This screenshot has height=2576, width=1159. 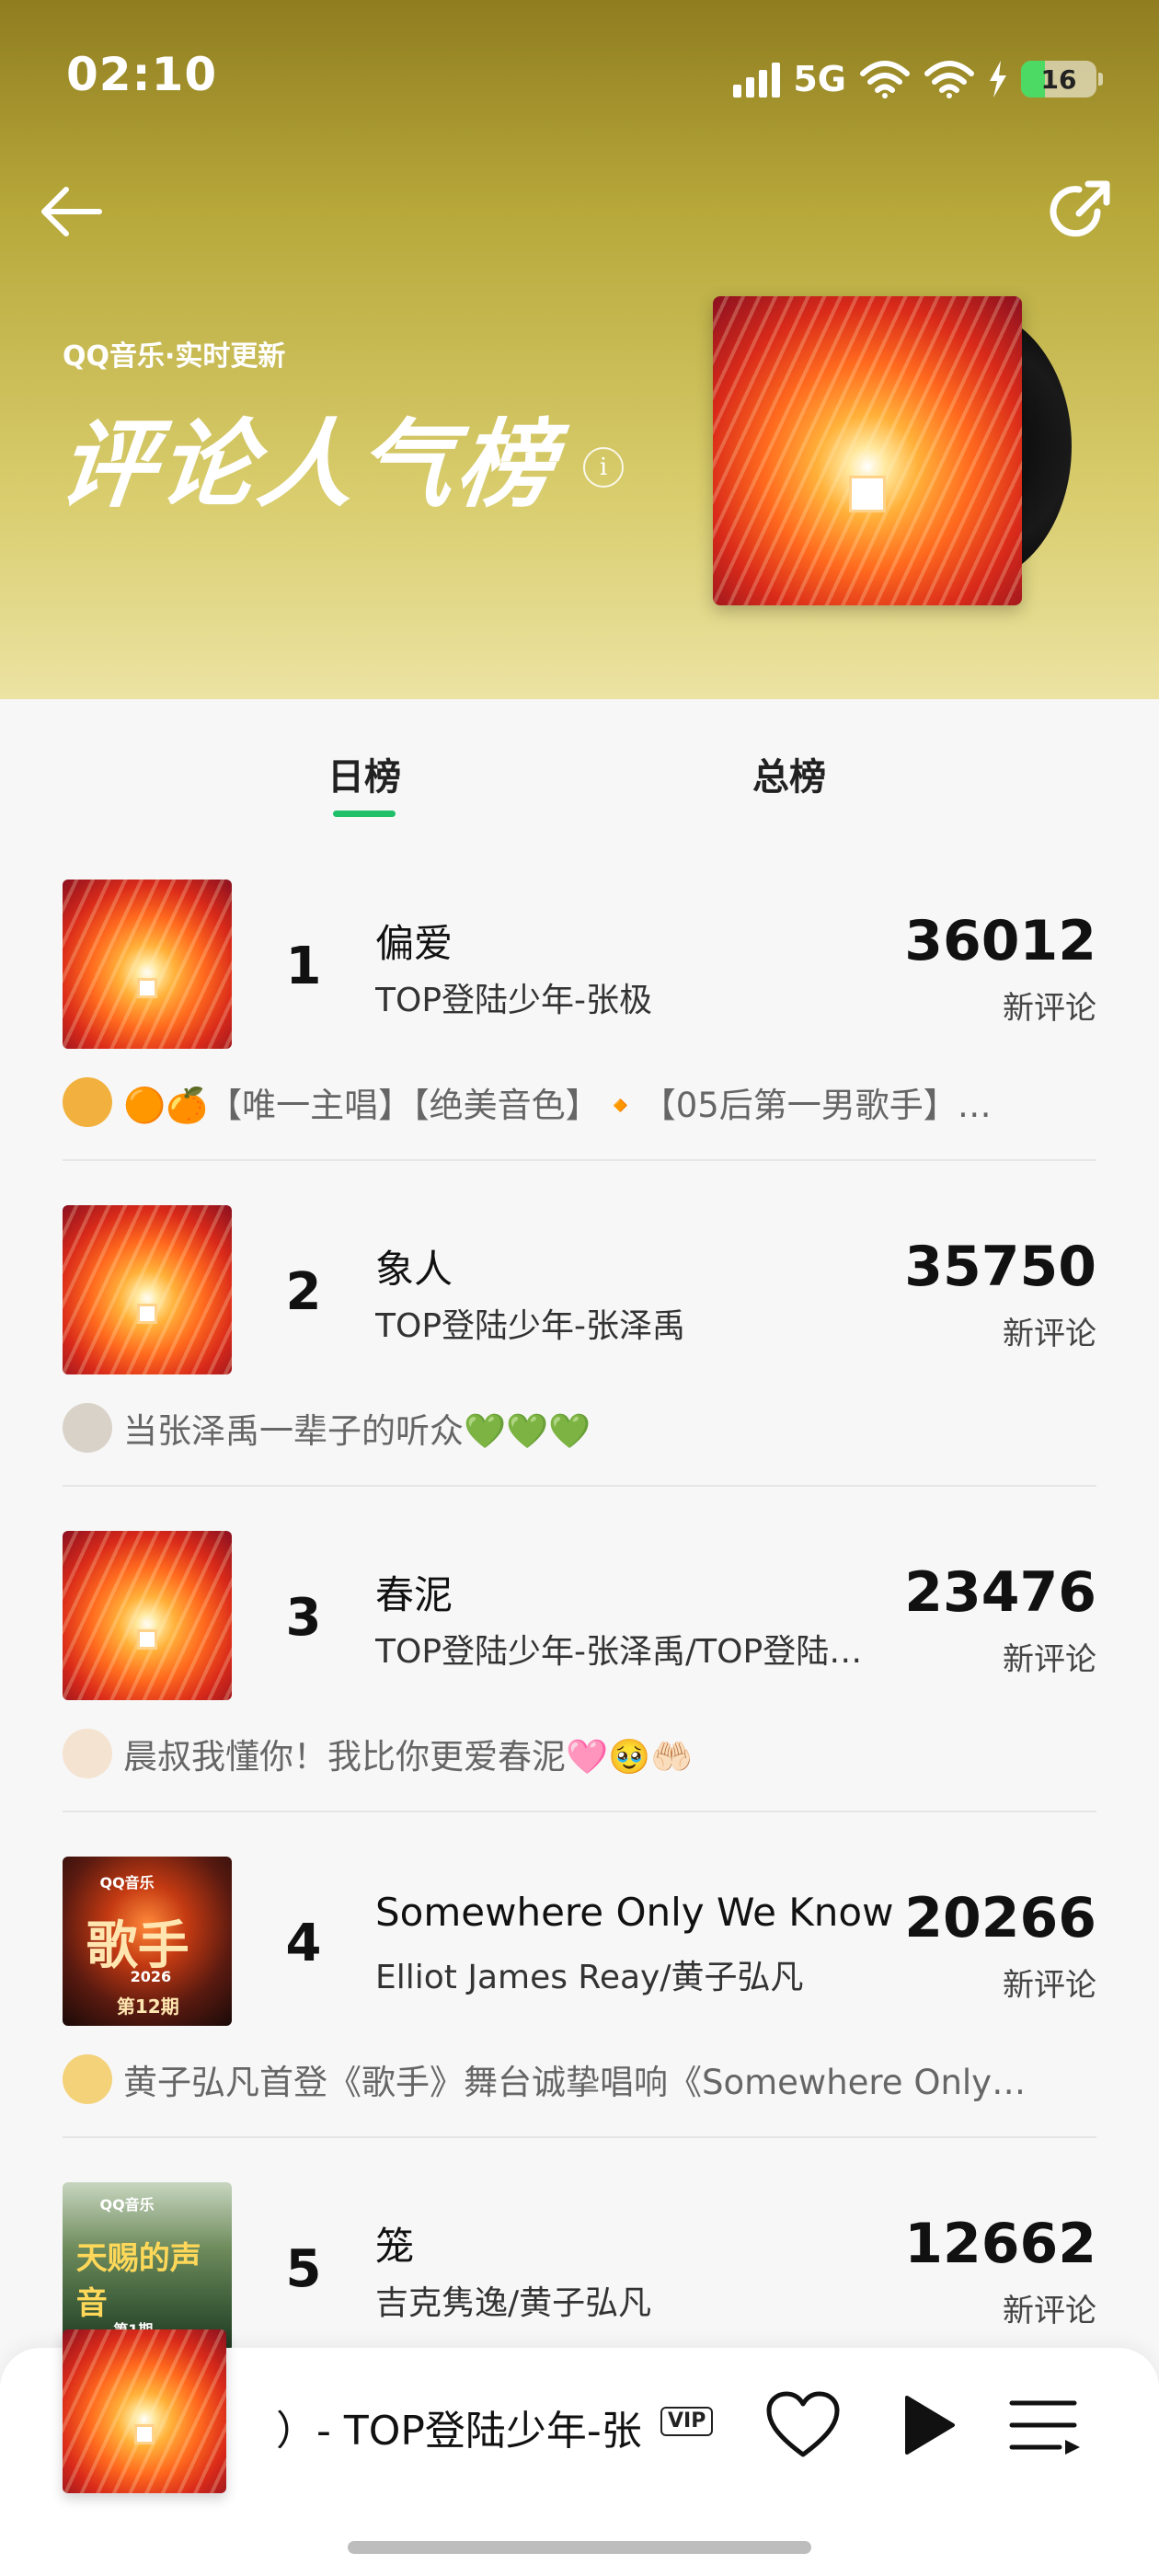 I want to click on cellular-signal-icon, so click(x=757, y=79).